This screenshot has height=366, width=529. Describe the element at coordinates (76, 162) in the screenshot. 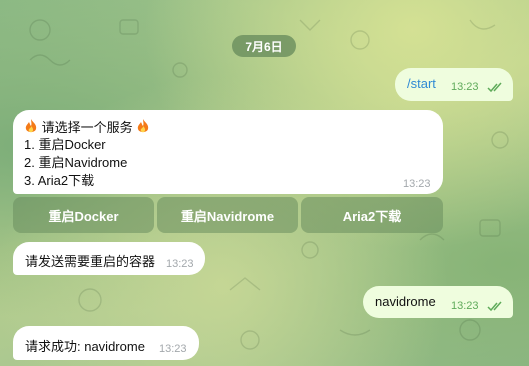

I see `menu-item: 2. 重启Navidrome` at that location.